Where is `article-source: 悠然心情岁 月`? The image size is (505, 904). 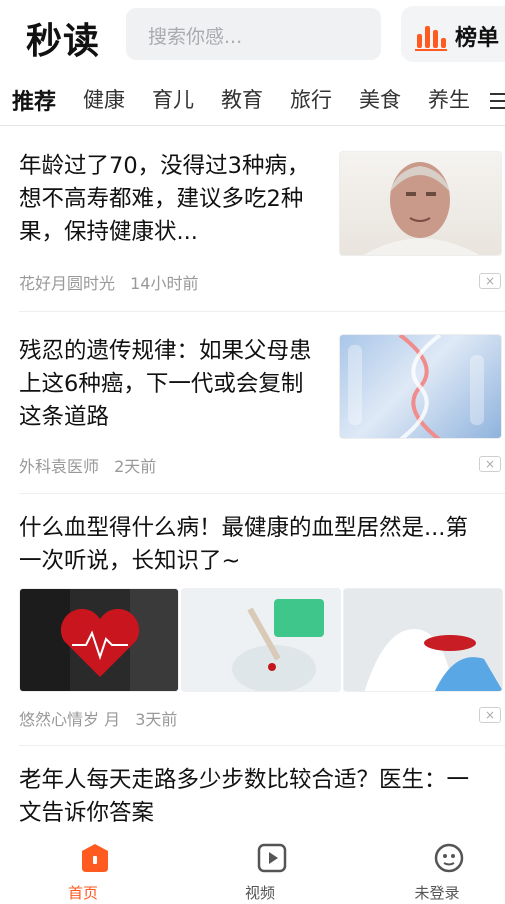 article-source: 悠然心情岁 月 is located at coordinates (70, 719).